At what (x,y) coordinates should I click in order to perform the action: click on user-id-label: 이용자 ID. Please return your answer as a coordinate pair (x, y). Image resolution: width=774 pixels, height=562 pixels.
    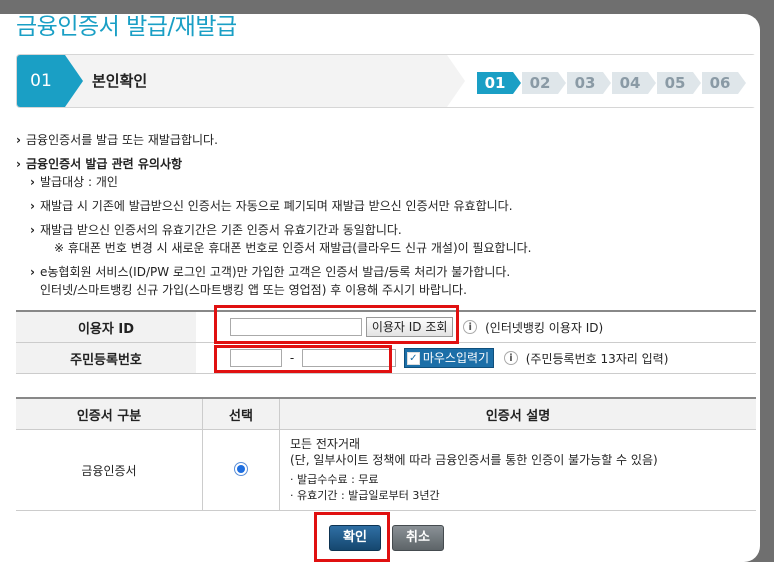
    Looking at the image, I should click on (106, 327).